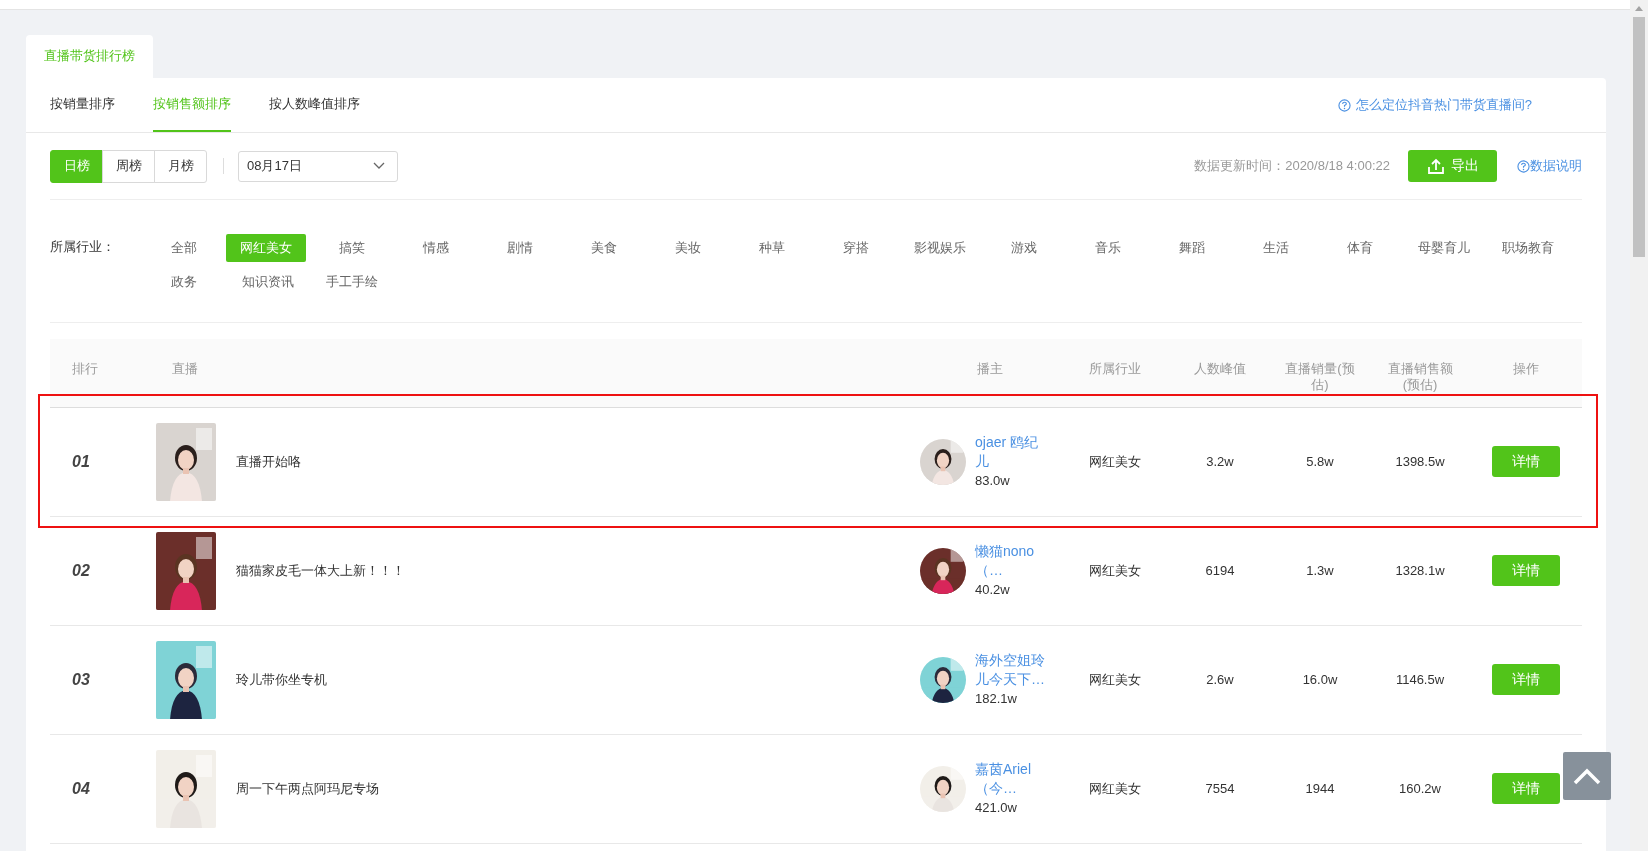 The width and height of the screenshot is (1648, 851). I want to click on industry-option: 游戏, so click(1024, 248).